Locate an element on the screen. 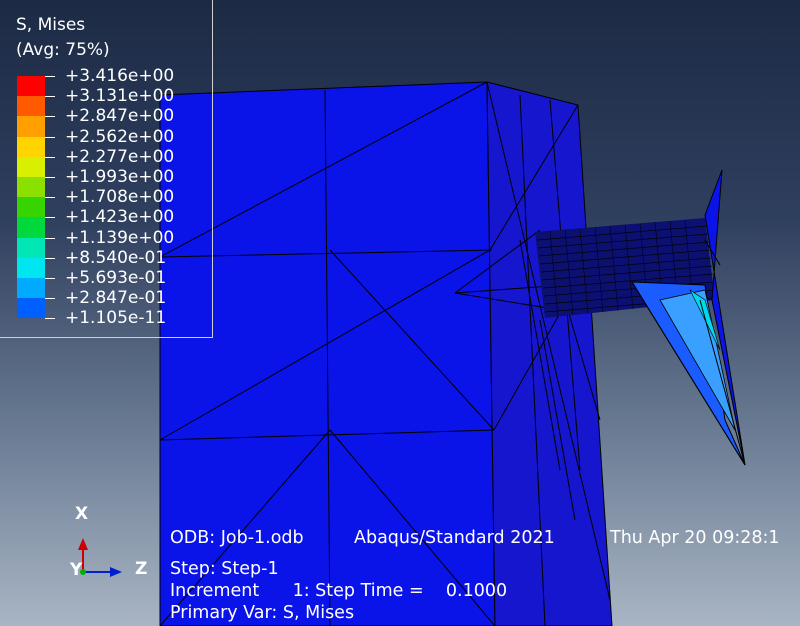 This screenshot has height=626, width=800. legend-value: +3.131e+00 is located at coordinates (120, 96).